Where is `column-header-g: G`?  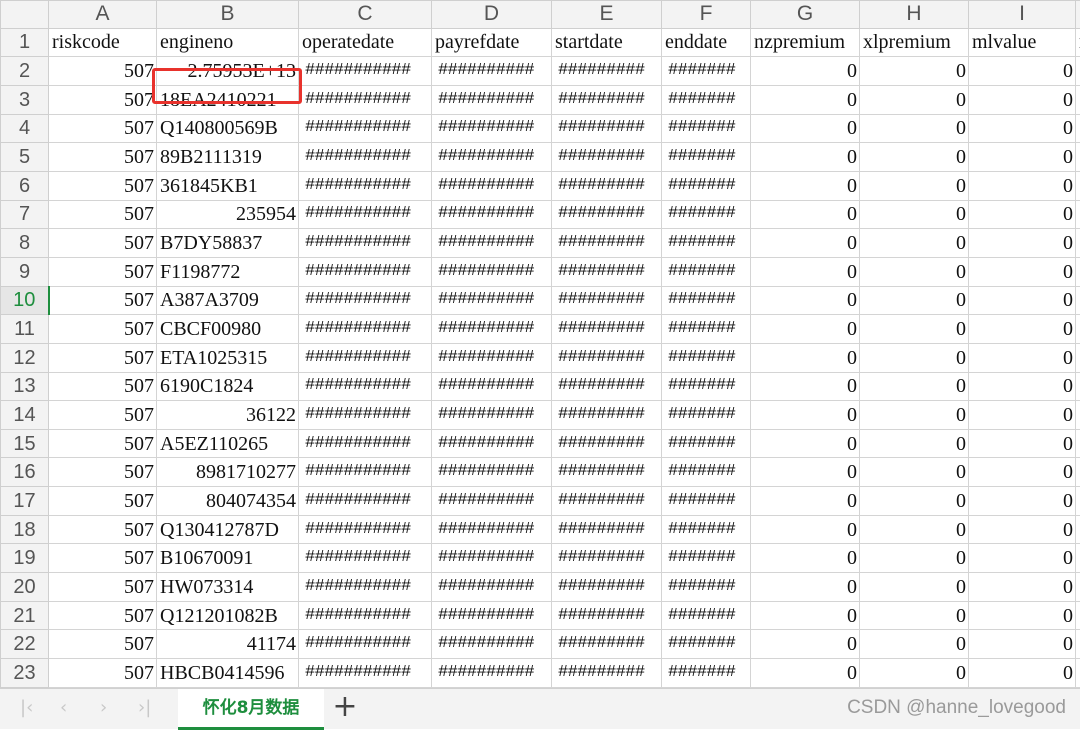
column-header-g: G is located at coordinates (805, 15).